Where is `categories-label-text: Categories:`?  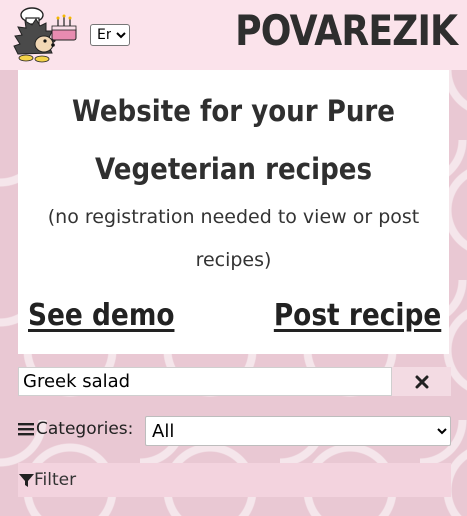 categories-label-text: Categories: is located at coordinates (85, 429).